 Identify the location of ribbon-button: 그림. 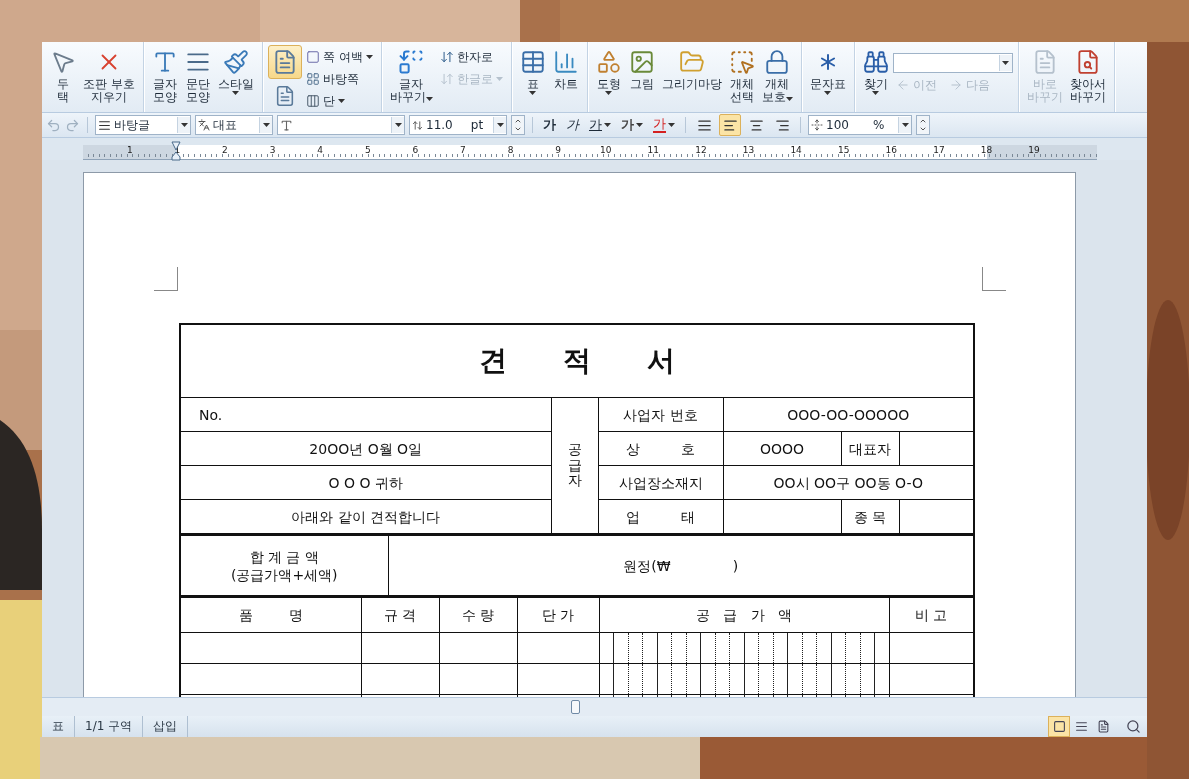
(641, 68).